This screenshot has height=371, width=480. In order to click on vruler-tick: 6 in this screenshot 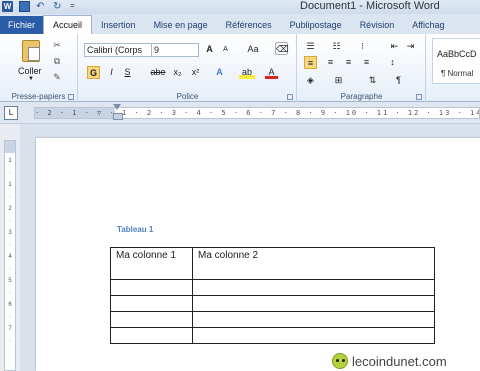, I will do `click(10, 305)`.